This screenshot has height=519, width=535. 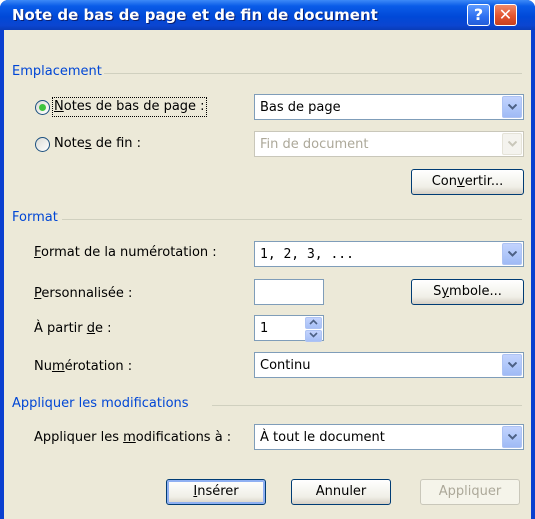 I want to click on label-text: ersonnalisée :, so click(x=87, y=293).